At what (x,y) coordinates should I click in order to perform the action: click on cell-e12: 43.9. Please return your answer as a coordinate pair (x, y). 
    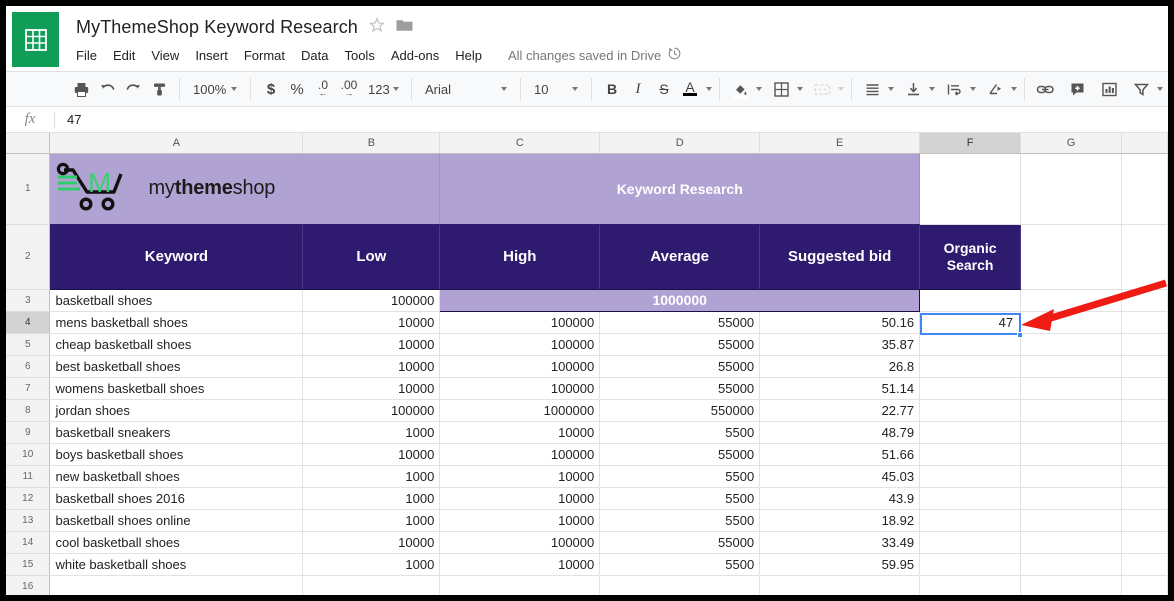
    Looking at the image, I should click on (840, 498).